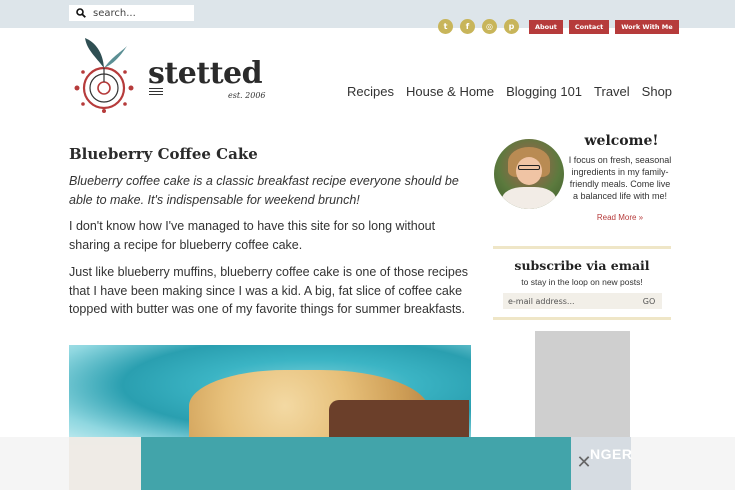 Image resolution: width=735 pixels, height=490 pixels. Describe the element at coordinates (647, 27) in the screenshot. I see `work-with-me-link: Work With Me` at that location.